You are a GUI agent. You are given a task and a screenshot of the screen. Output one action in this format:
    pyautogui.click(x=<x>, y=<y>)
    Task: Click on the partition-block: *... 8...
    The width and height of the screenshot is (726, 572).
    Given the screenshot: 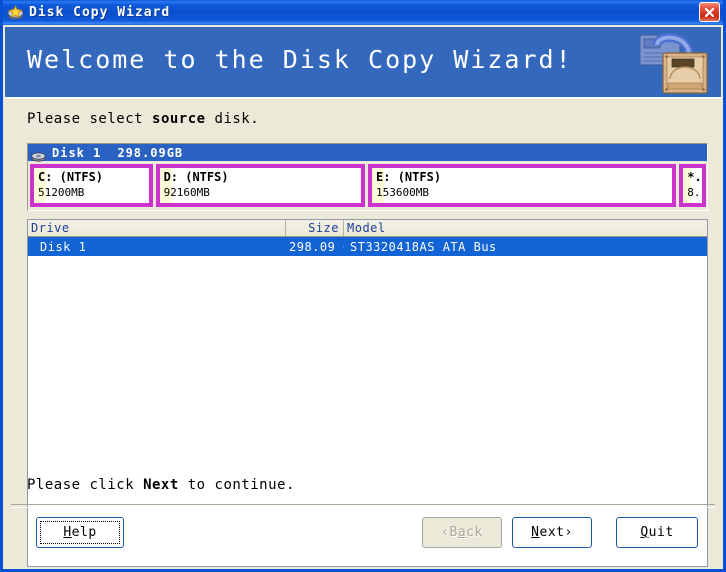 What is the action you would take?
    pyautogui.click(x=693, y=185)
    